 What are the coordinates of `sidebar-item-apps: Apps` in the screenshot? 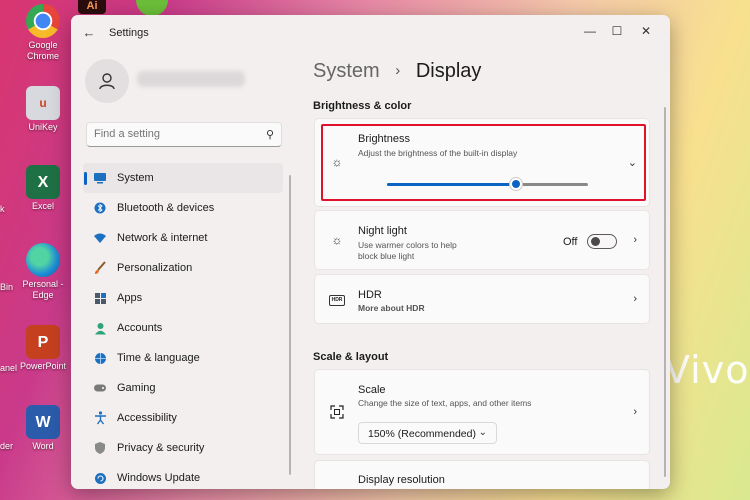 It's located at (183, 298).